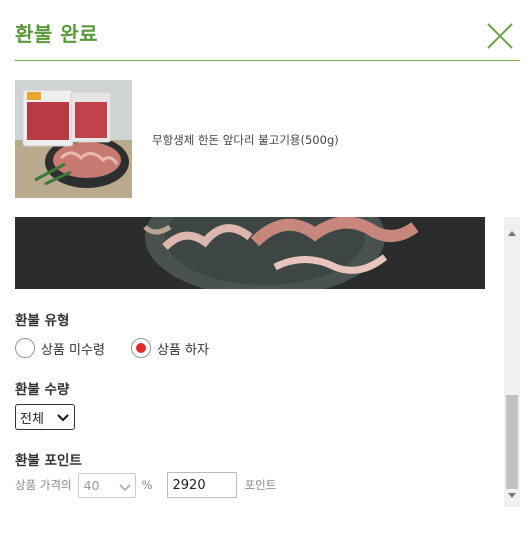 The width and height of the screenshot is (527, 536). What do you see at coordinates (189, 485) in the screenshot?
I see `point-amount-value: 2920` at bounding box center [189, 485].